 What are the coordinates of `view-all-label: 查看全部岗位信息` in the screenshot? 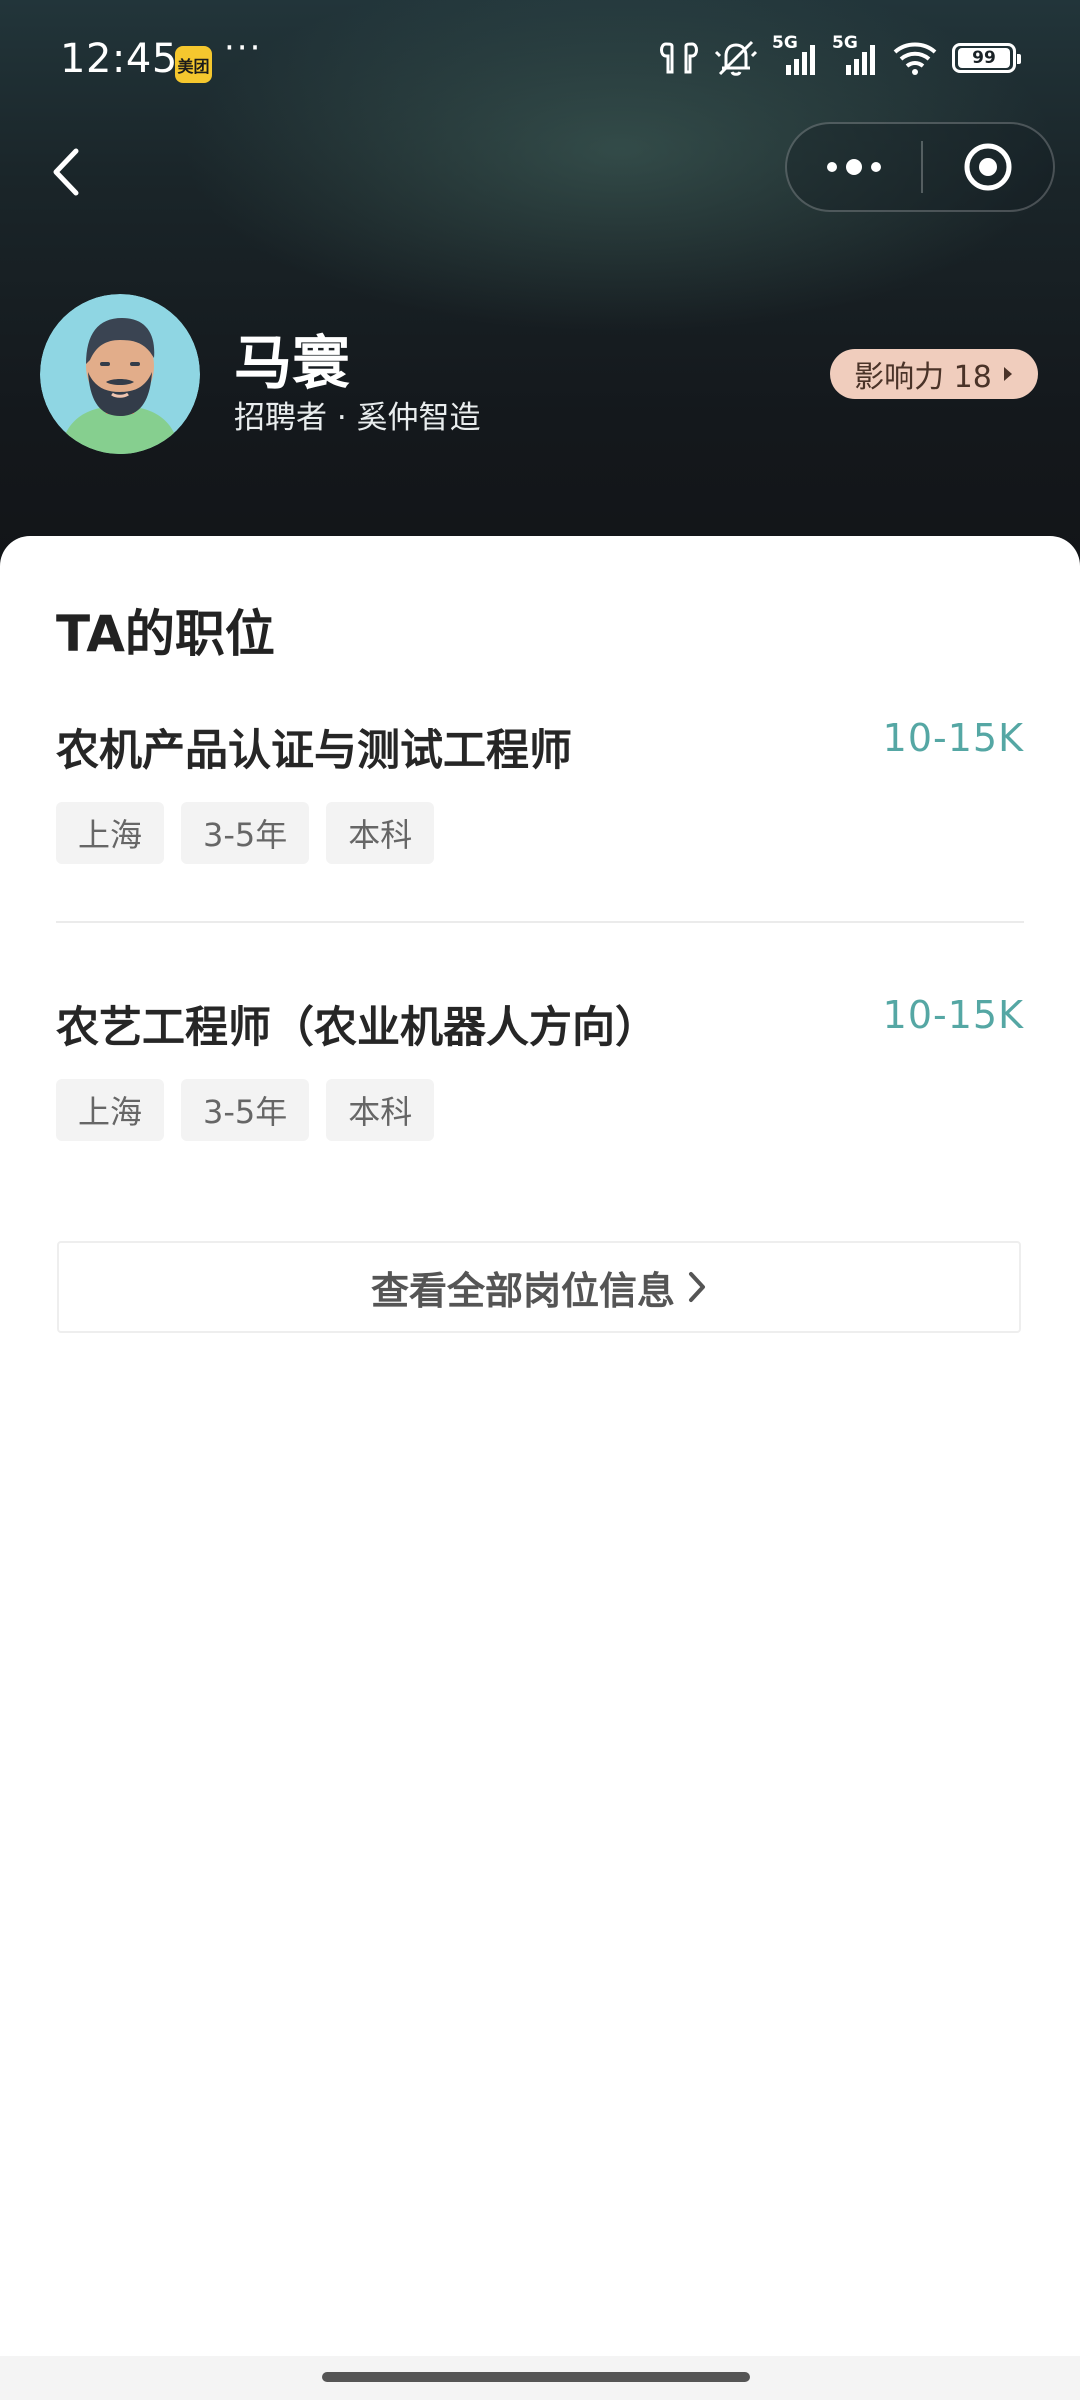 It's located at (522, 1290).